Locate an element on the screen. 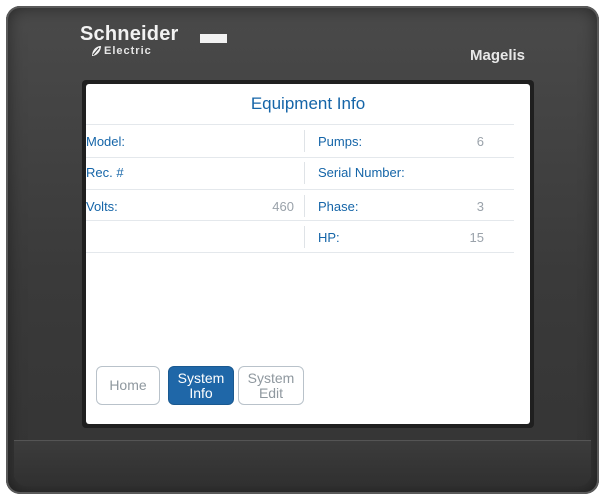  serial-number-label: Serial Number: is located at coordinates (361, 172).